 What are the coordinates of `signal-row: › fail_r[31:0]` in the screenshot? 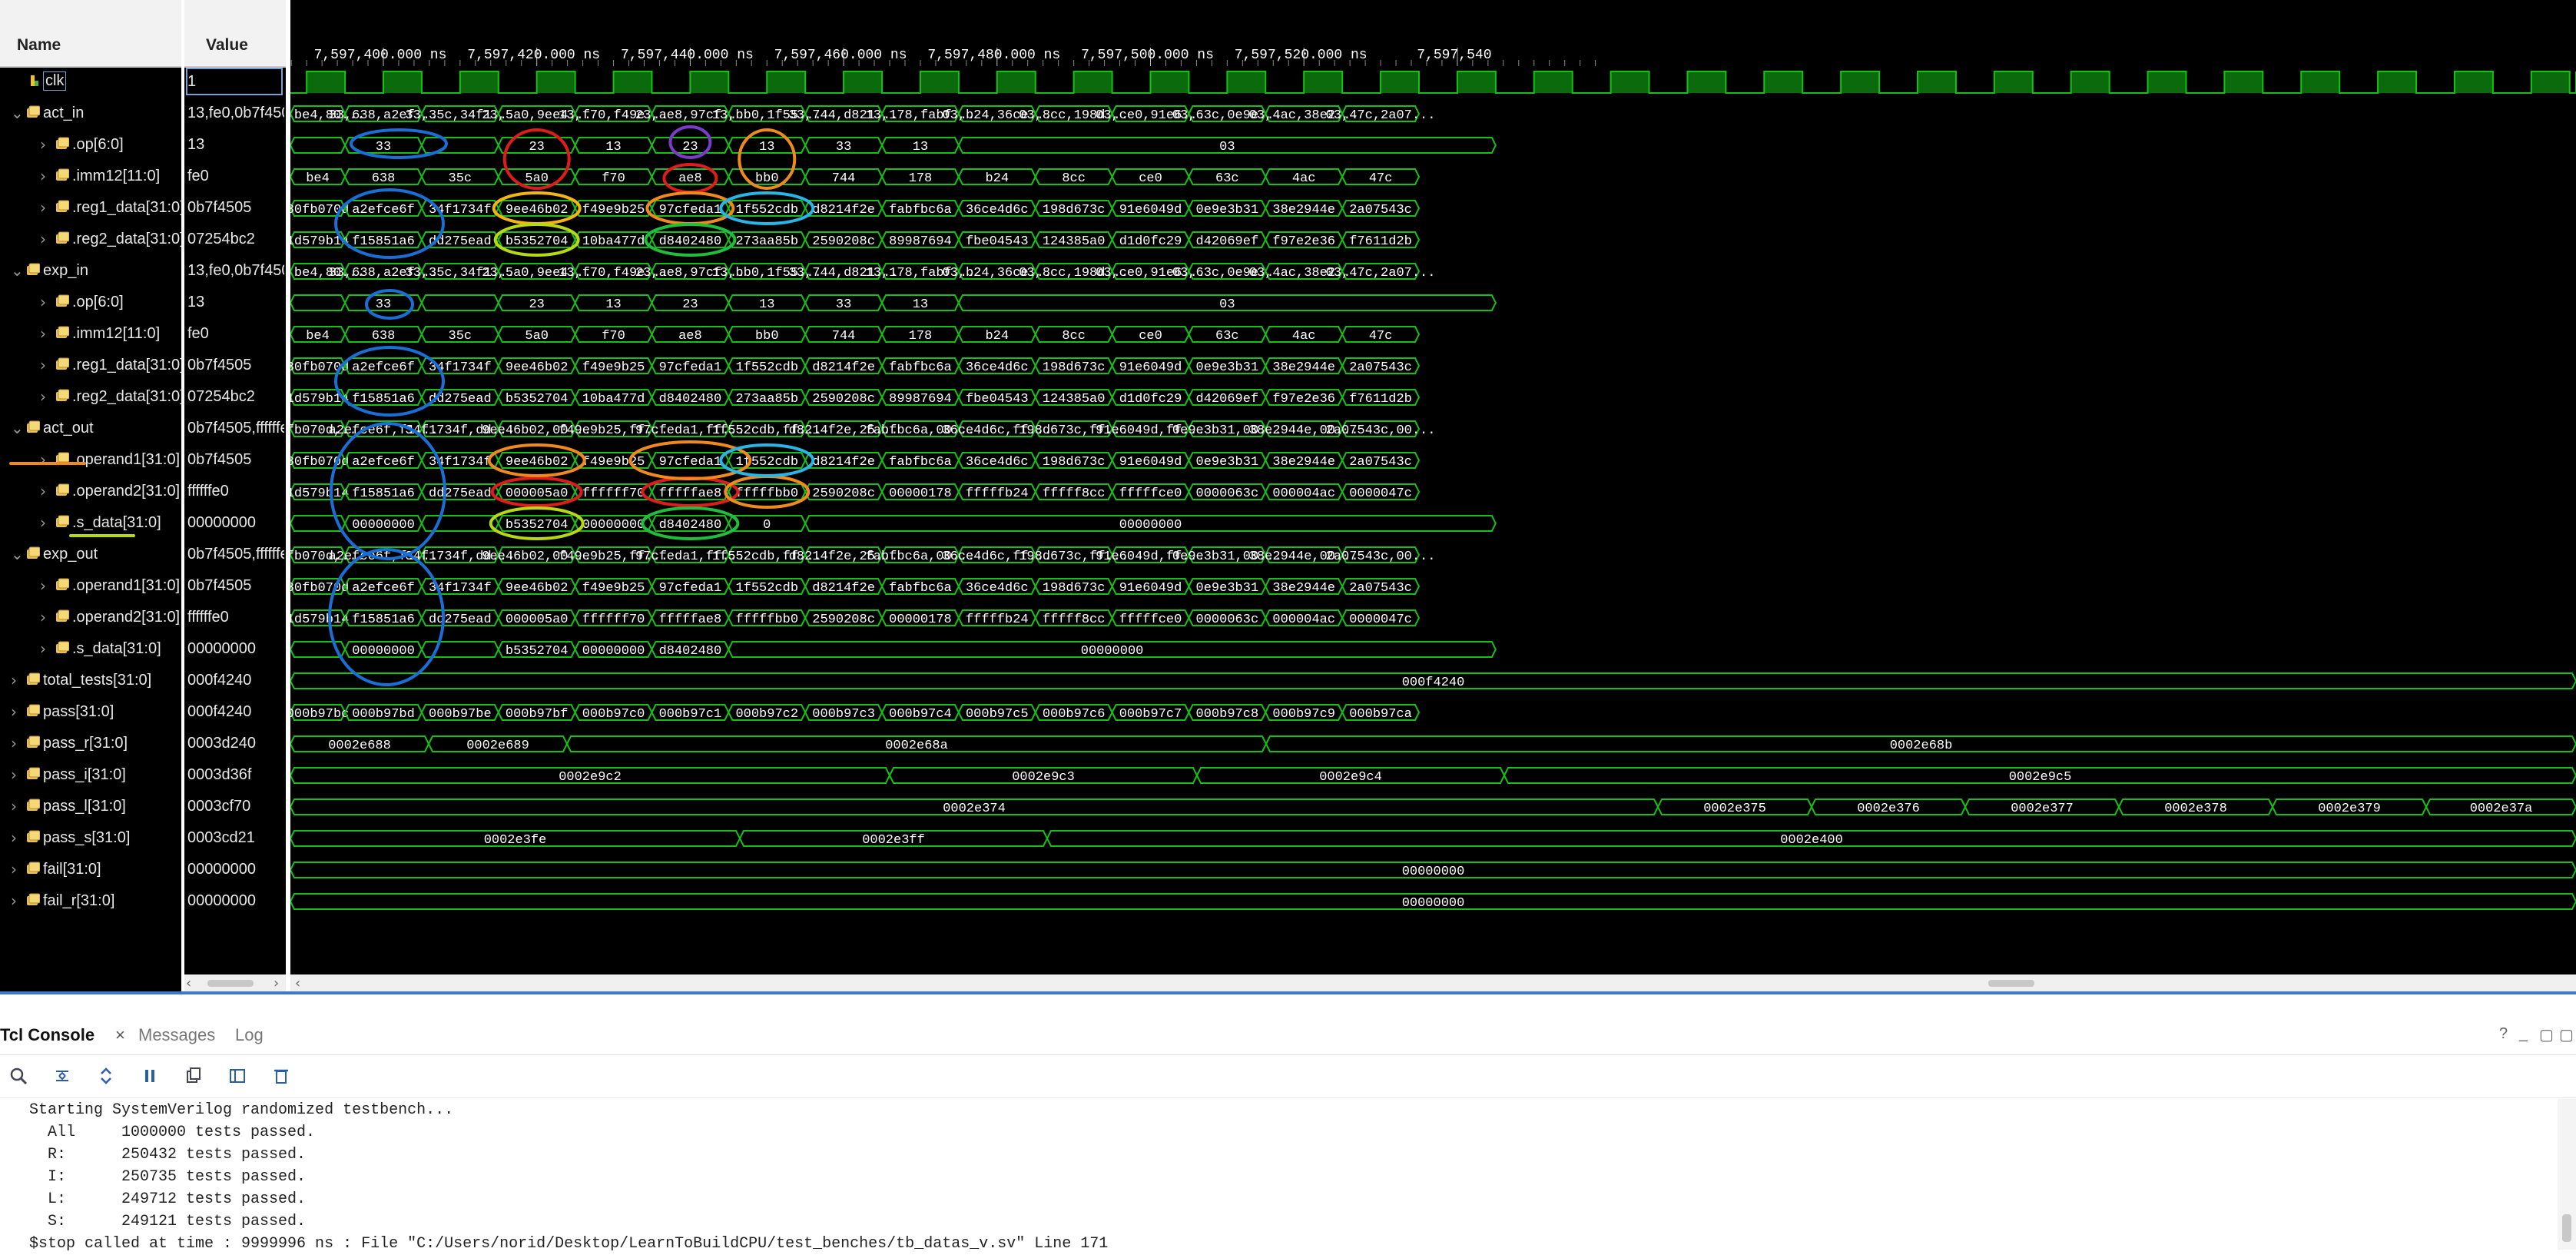 It's located at (90, 901).